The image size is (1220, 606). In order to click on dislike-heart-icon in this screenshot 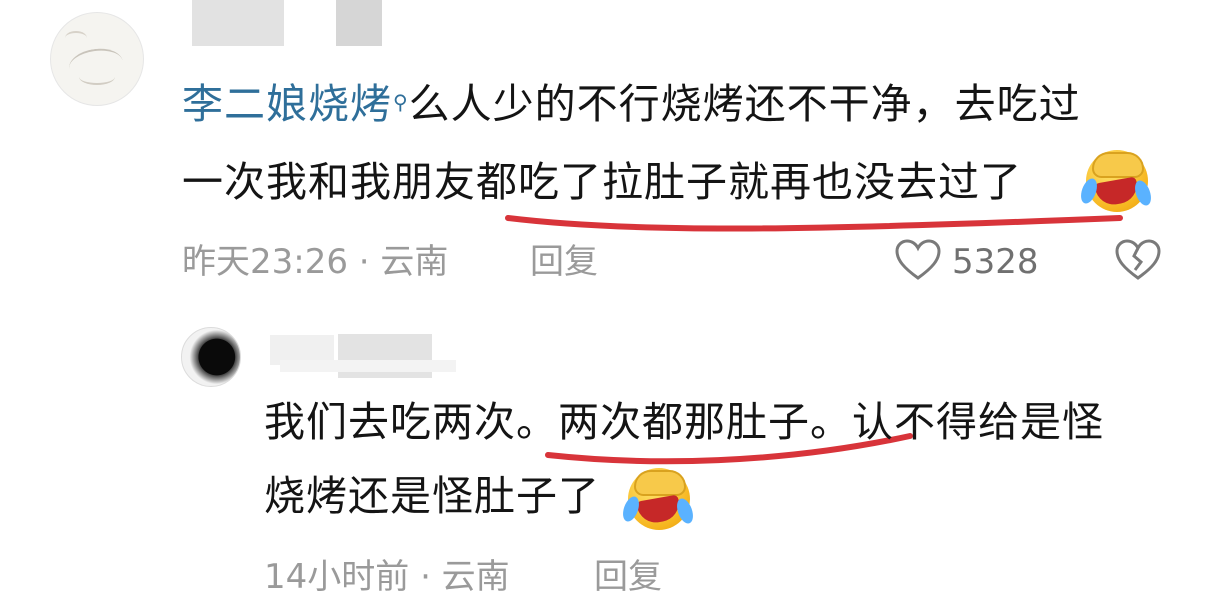, I will do `click(1138, 260)`.